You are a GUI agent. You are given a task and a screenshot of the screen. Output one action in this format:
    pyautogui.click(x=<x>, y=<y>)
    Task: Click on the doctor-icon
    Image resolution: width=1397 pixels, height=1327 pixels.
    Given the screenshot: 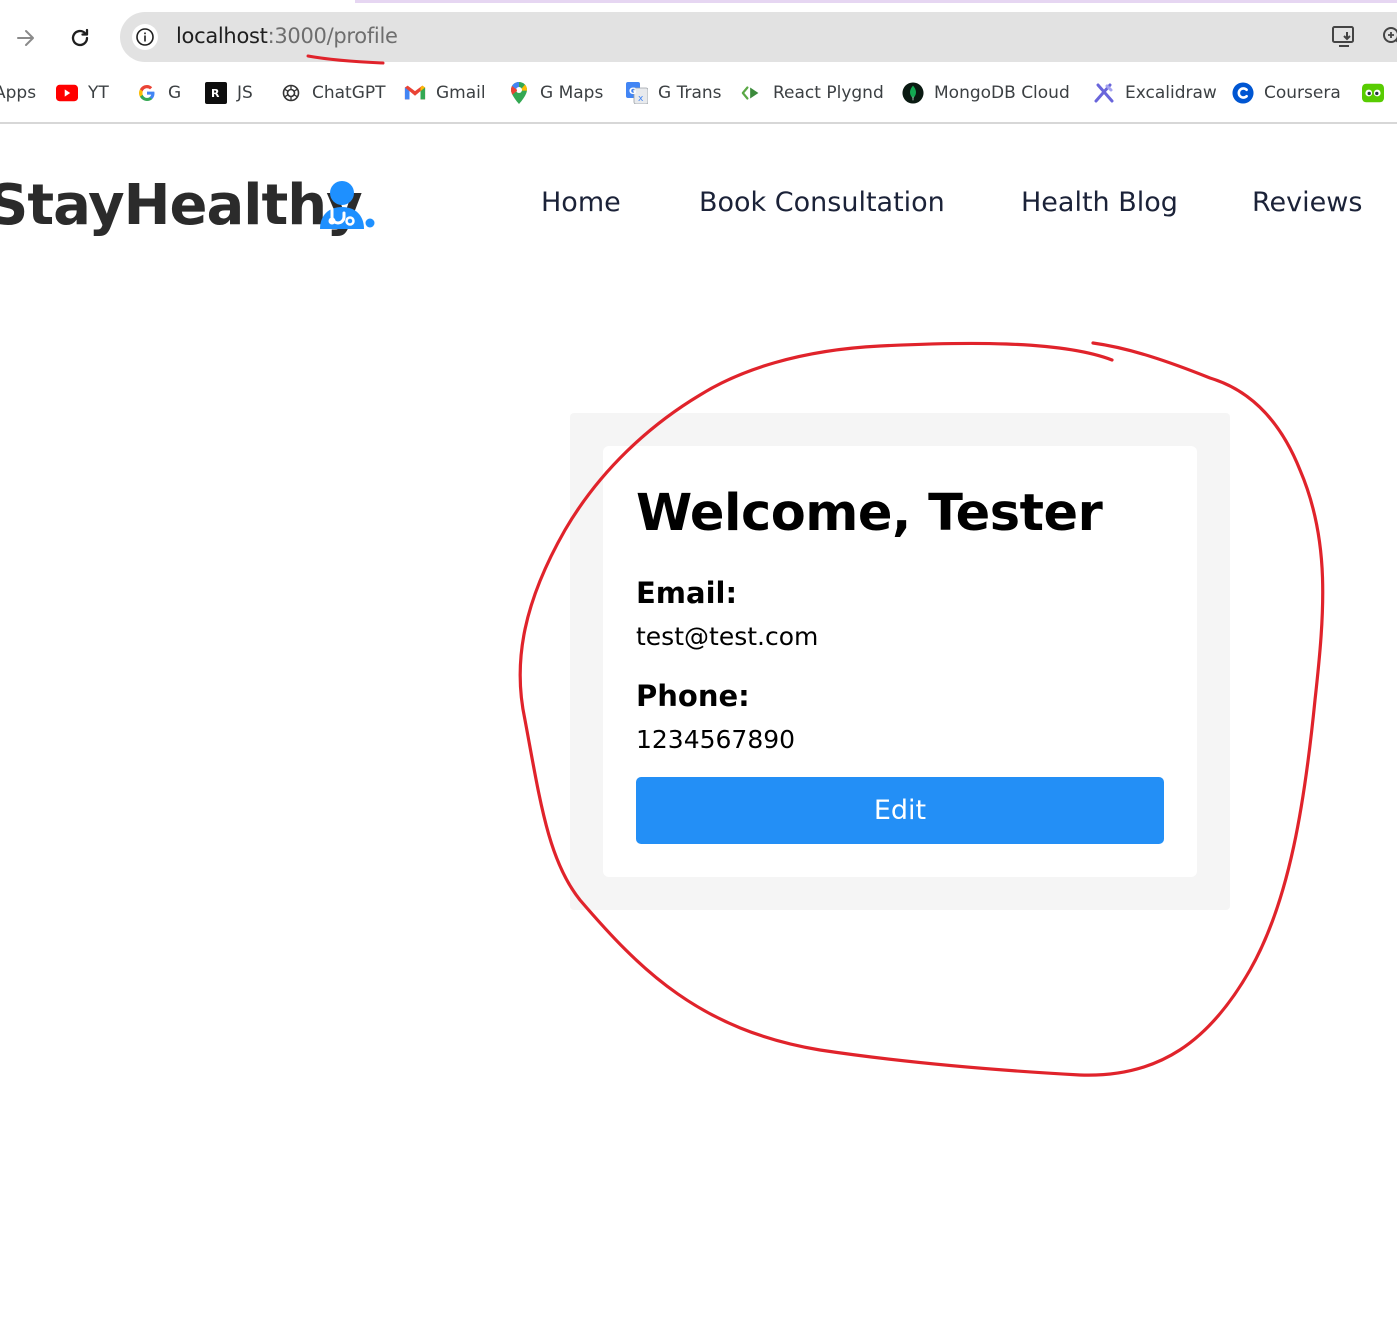 What is the action you would take?
    pyautogui.click(x=347, y=205)
    